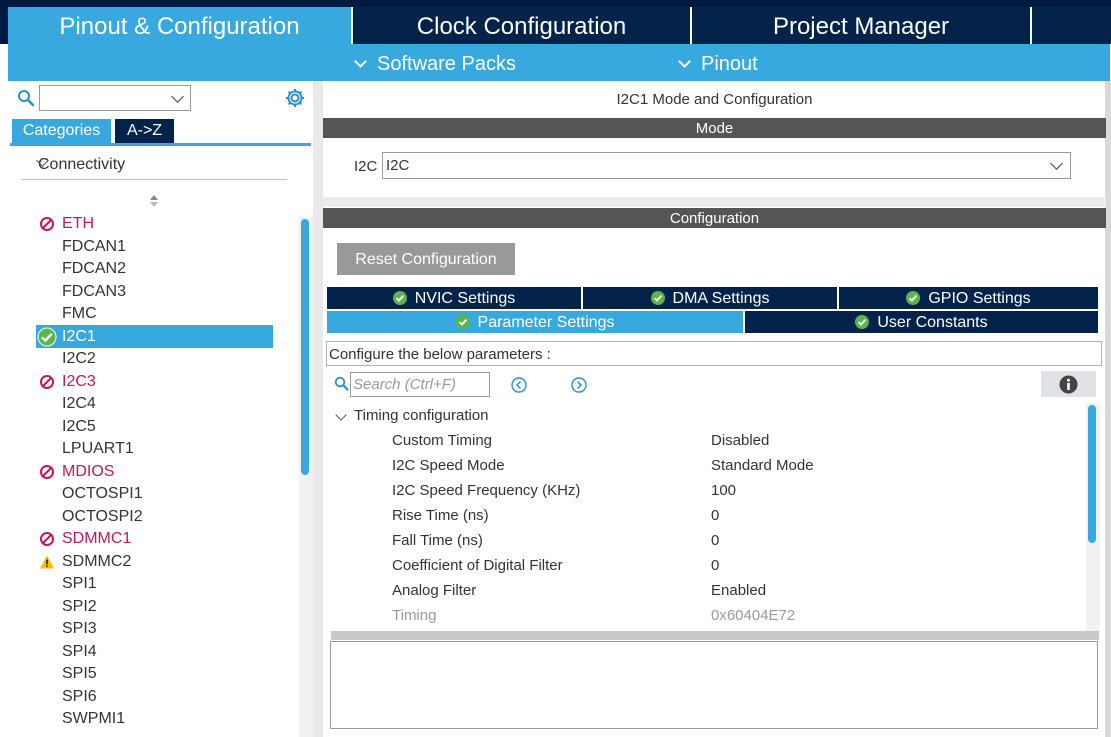 This screenshot has height=737, width=1111. What do you see at coordinates (79, 696) in the screenshot?
I see `peripheral-label: SPI6` at bounding box center [79, 696].